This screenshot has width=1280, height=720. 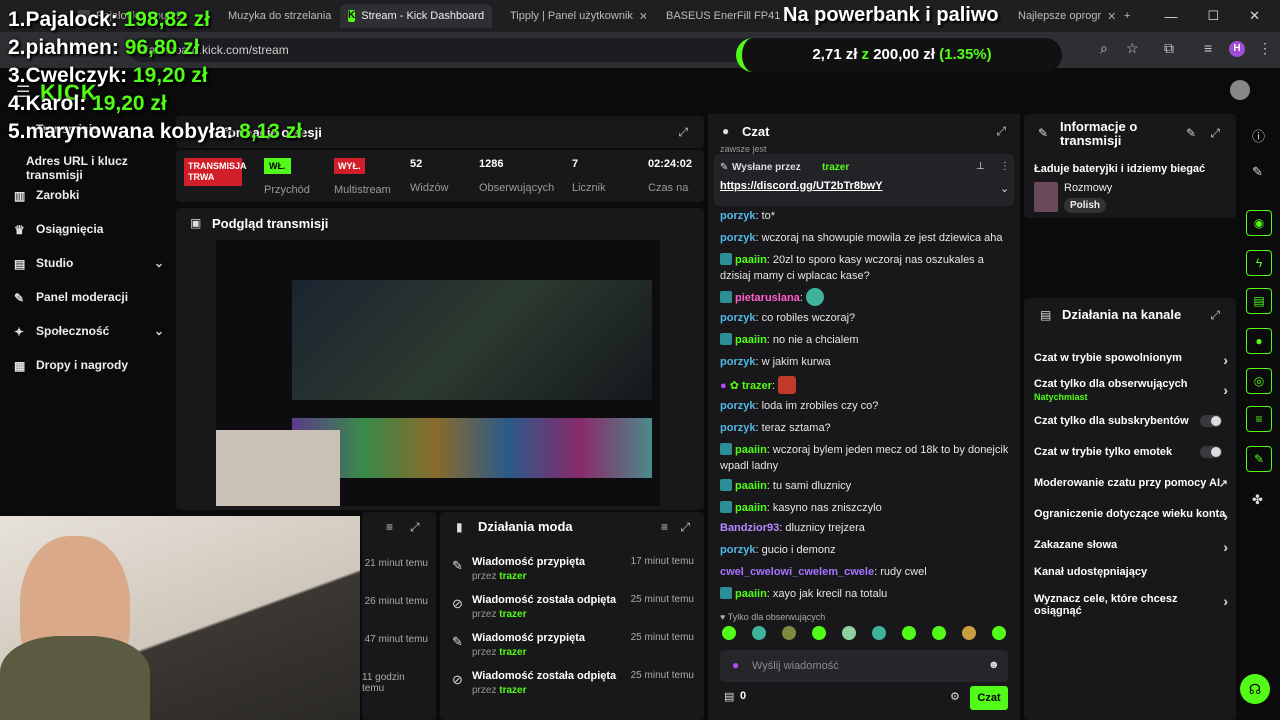 What do you see at coordinates (277, 166) in the screenshot?
I see `revenue-toggle: WŁ.` at bounding box center [277, 166].